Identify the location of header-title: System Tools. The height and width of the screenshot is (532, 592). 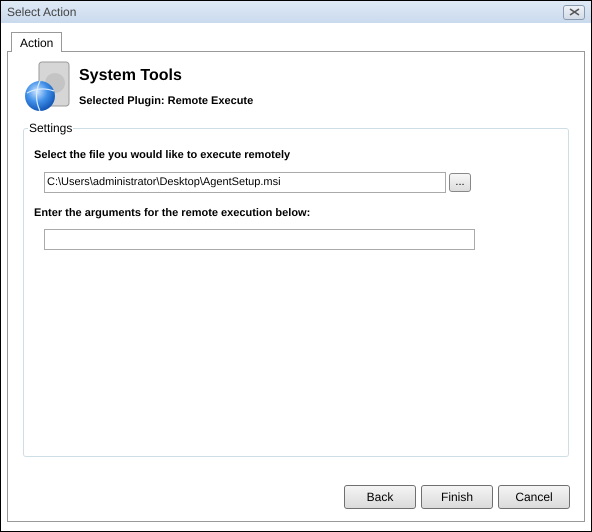
(131, 76).